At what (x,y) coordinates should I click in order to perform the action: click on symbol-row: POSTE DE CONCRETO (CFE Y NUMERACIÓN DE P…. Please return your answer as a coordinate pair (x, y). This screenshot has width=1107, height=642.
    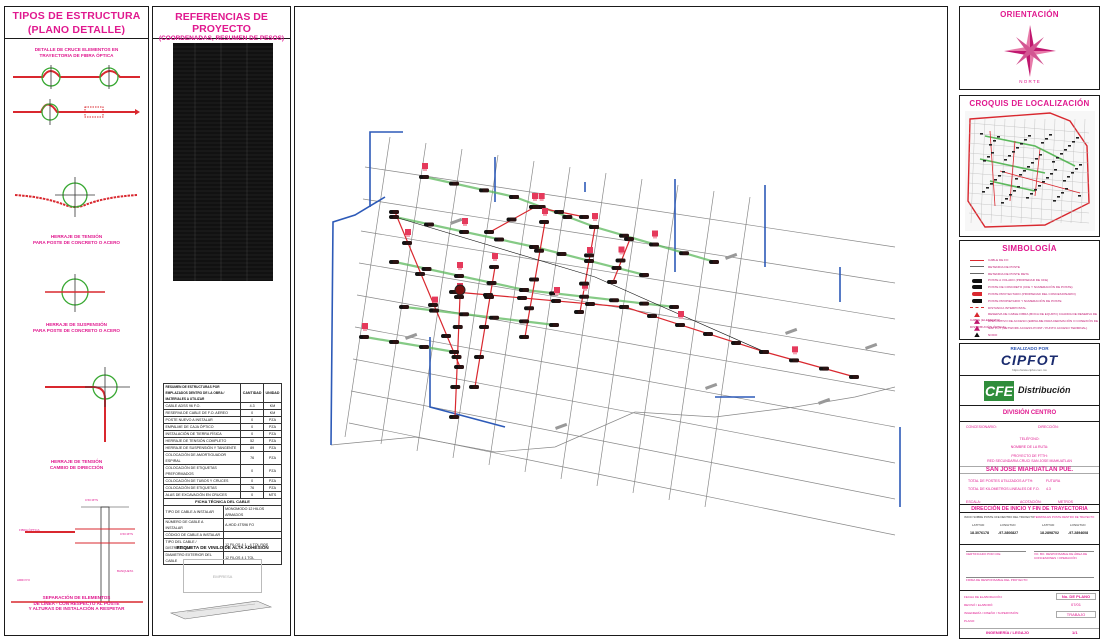
    Looking at the image, I should click on (1021, 287).